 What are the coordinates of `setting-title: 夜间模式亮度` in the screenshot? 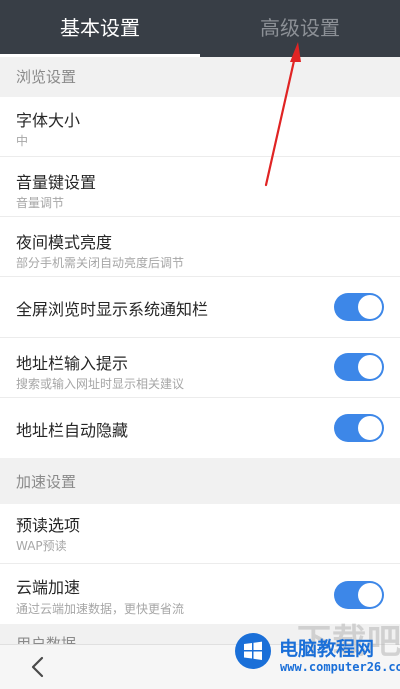 It's located at (64, 242).